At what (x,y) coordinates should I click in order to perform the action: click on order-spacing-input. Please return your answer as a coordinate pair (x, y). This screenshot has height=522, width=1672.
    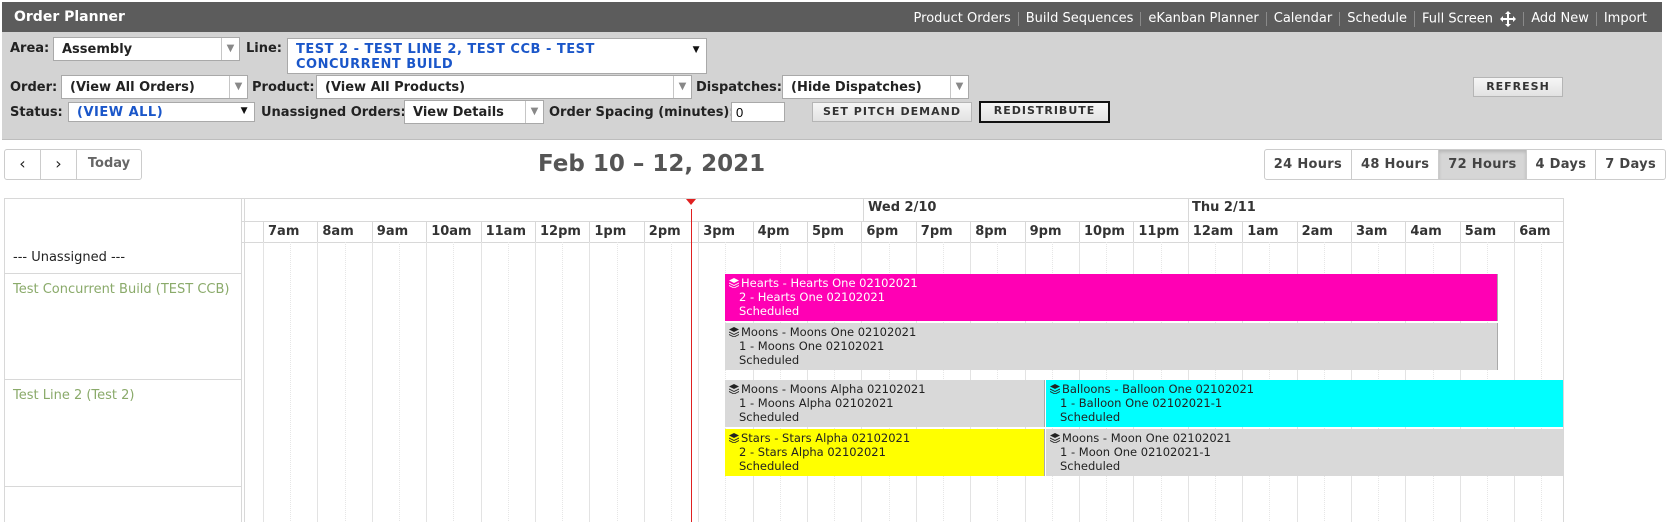
    Looking at the image, I should click on (758, 112).